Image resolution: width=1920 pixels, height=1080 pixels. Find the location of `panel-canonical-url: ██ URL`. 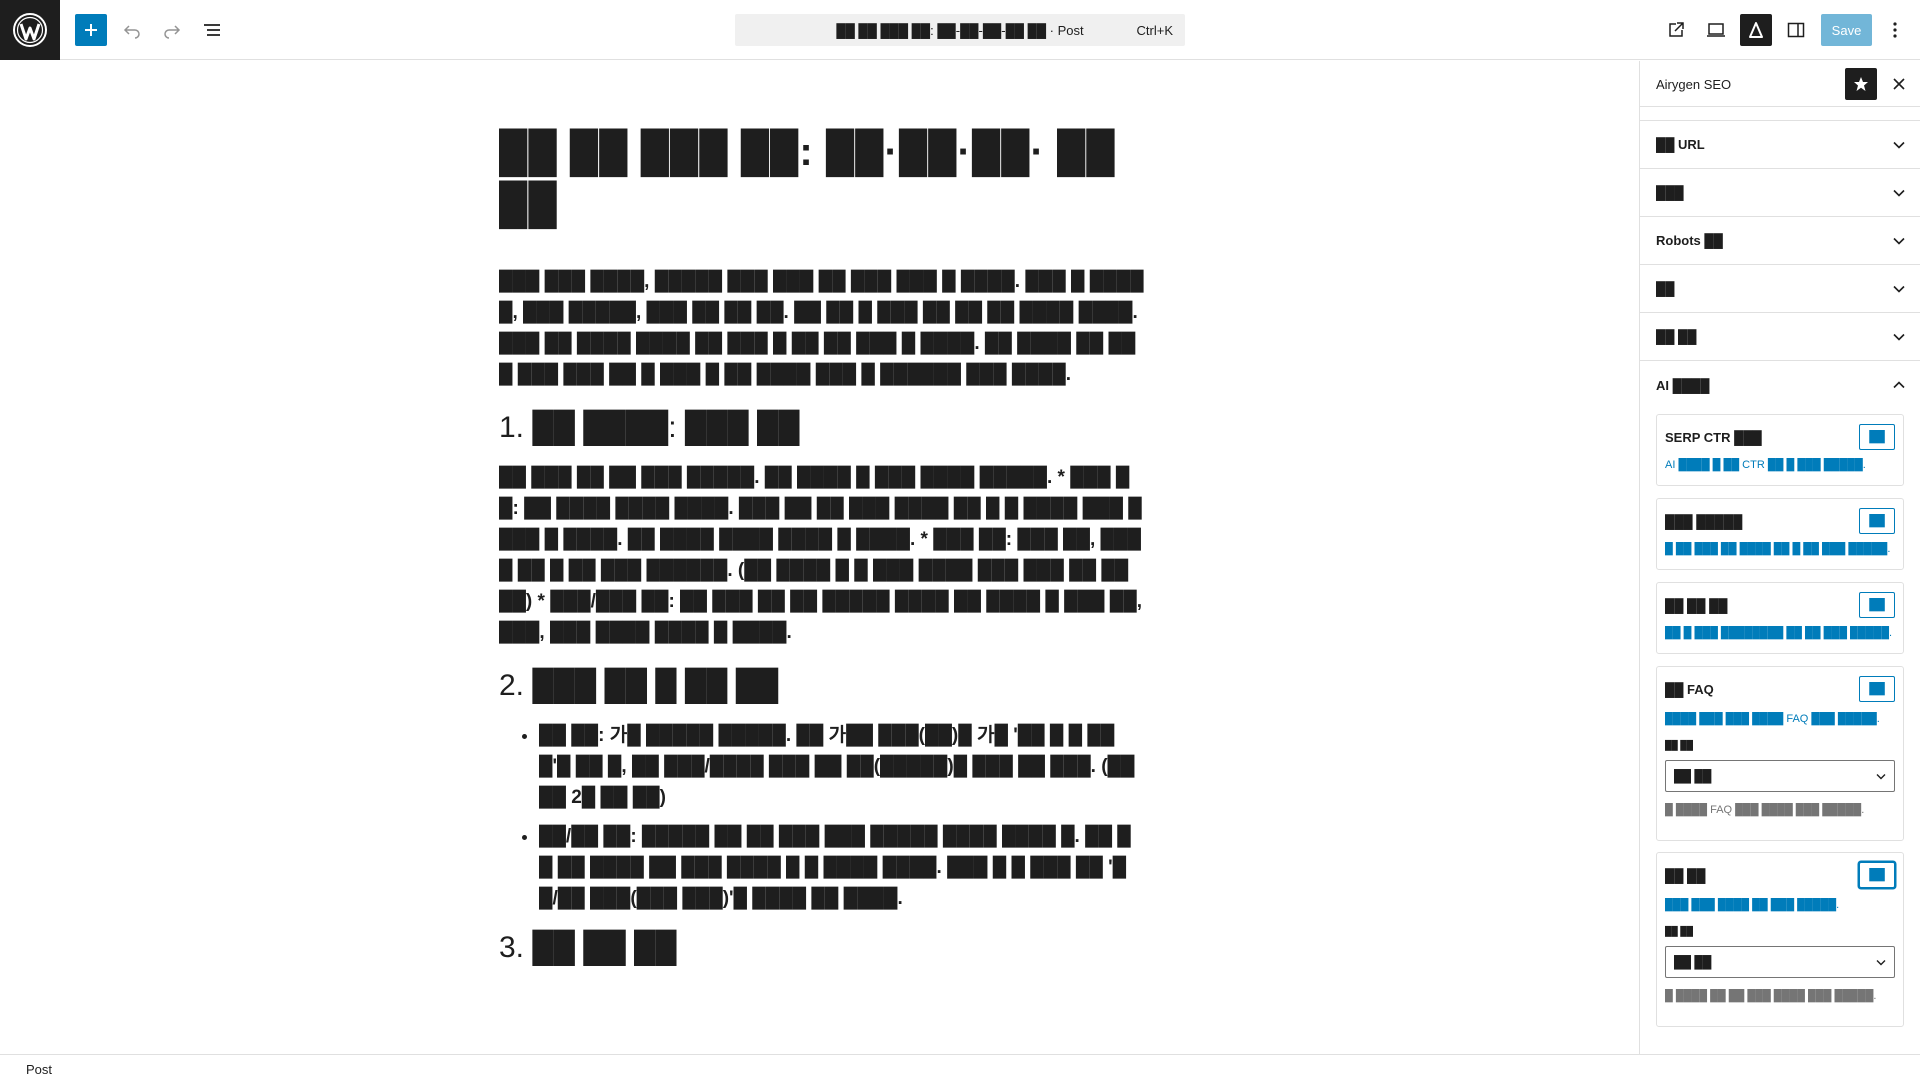

panel-canonical-url: ██ URL is located at coordinates (1780, 145).